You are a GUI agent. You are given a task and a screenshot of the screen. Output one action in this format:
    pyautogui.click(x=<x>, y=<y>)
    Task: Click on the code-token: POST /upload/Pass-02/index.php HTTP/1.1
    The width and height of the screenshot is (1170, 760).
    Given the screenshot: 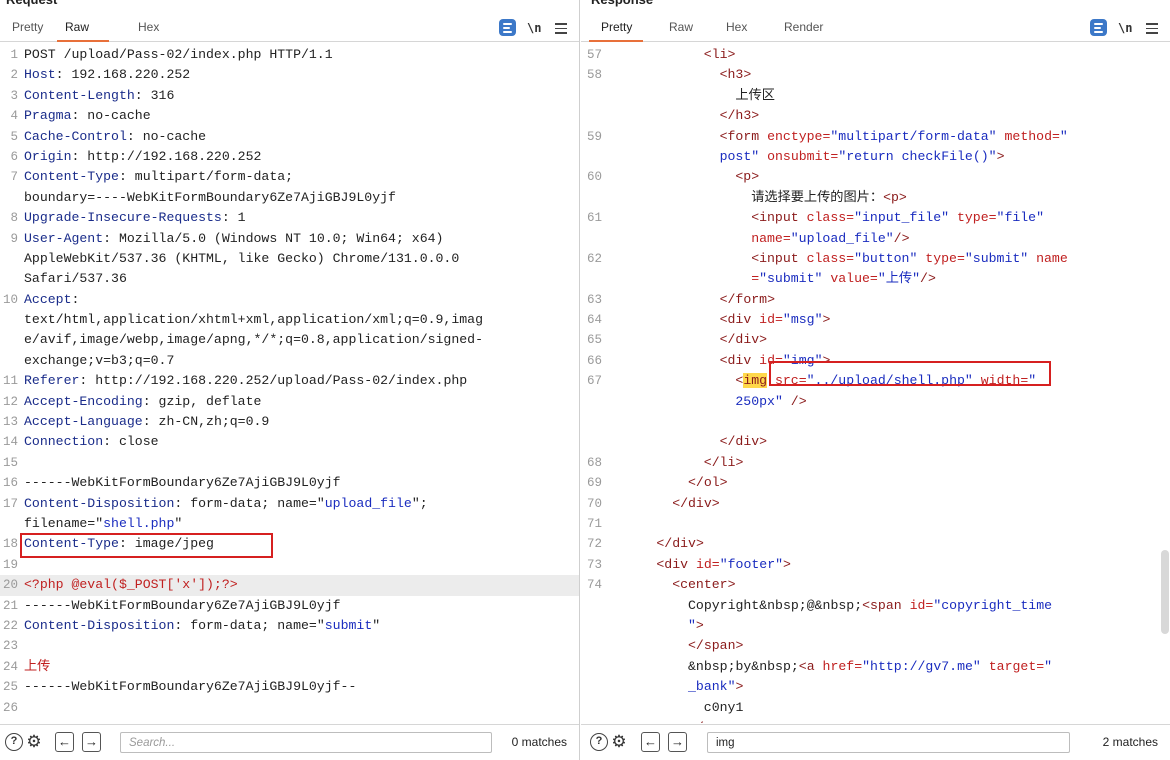 What is the action you would take?
    pyautogui.click(x=178, y=54)
    